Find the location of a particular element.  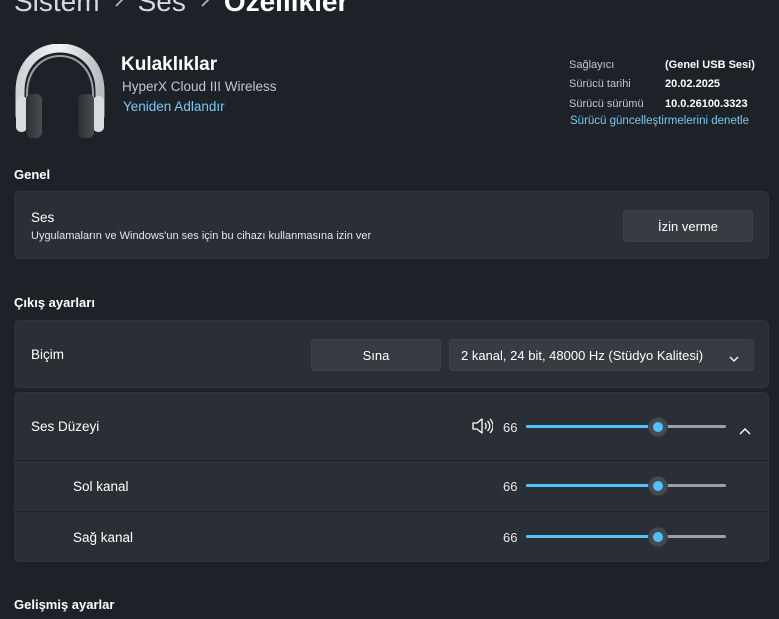

speaker-volume-icon is located at coordinates (482, 428).